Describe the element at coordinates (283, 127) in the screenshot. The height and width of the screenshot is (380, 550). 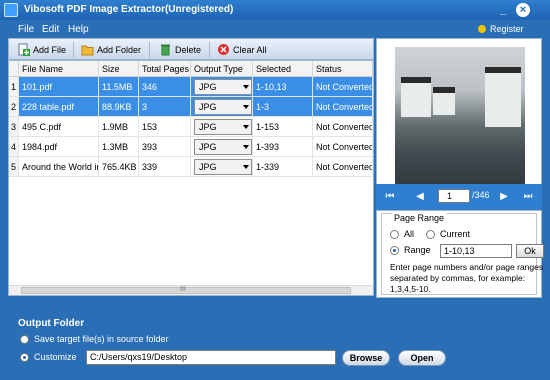
I see `selected-page-cell: 1-153` at that location.